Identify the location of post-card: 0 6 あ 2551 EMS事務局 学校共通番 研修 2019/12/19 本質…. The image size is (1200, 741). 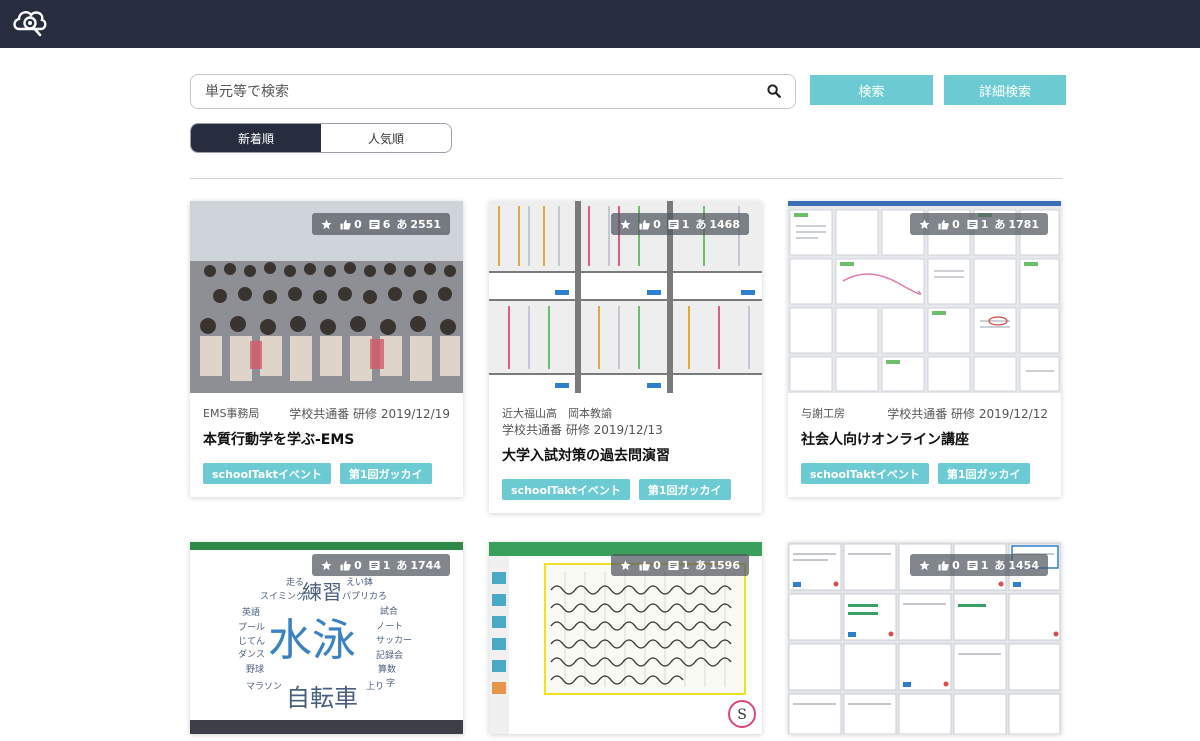
(326, 349).